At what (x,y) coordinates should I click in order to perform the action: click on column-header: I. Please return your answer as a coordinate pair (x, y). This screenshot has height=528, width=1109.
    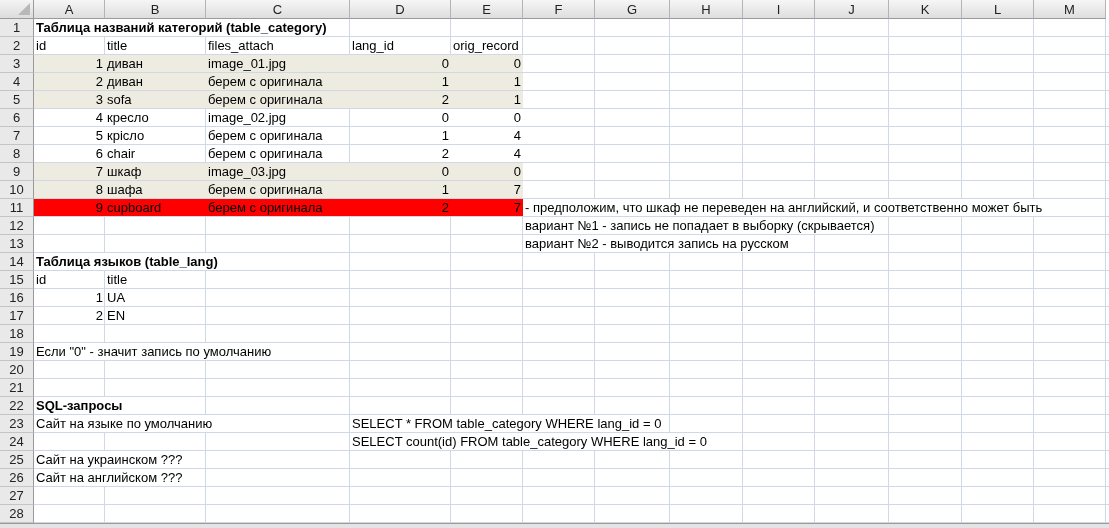
    Looking at the image, I should click on (779, 9).